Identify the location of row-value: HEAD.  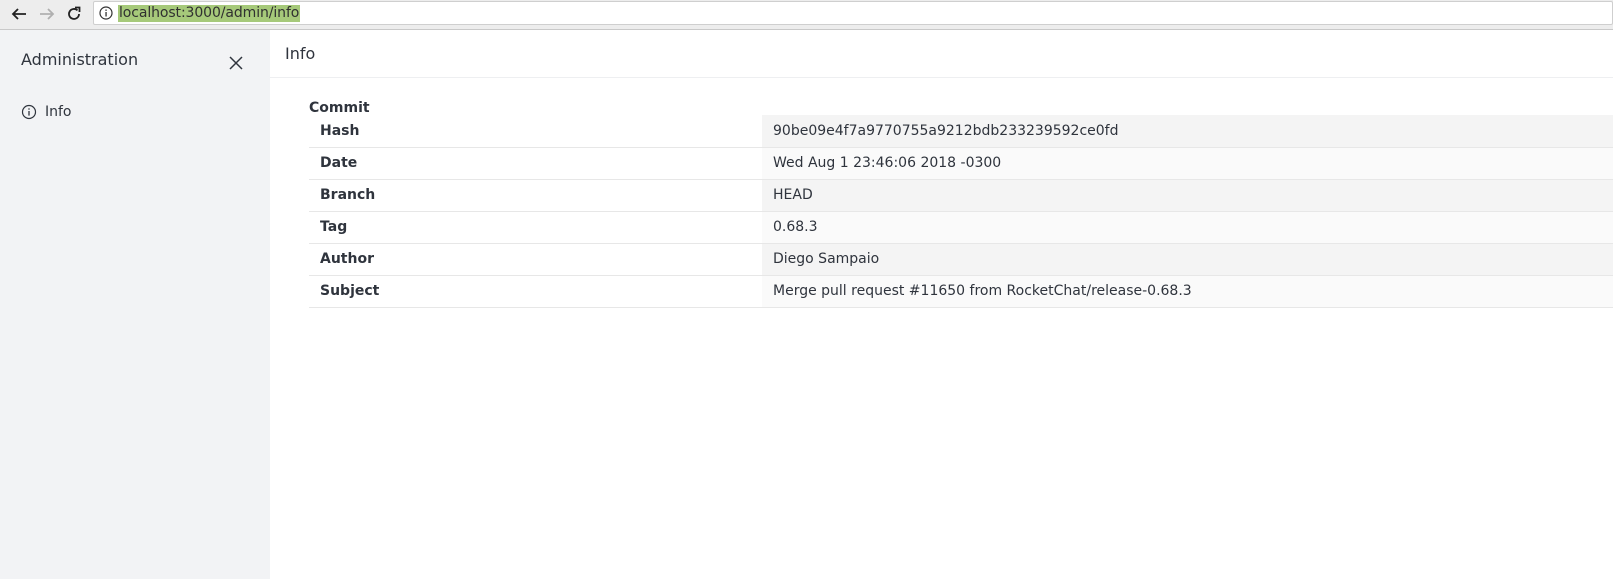
(1187, 195).